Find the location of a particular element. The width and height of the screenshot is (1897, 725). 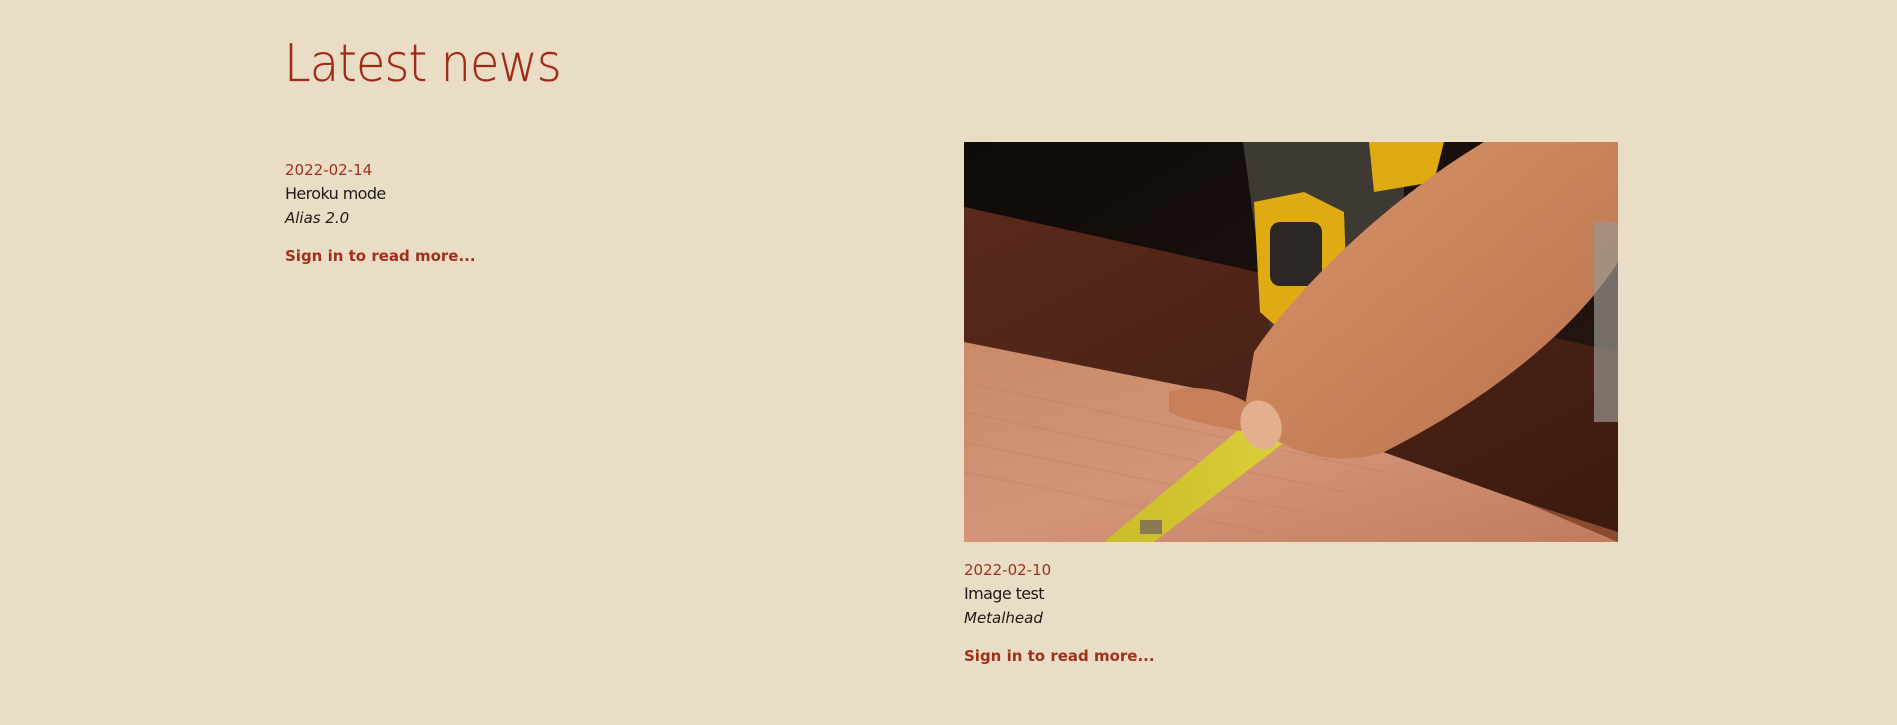

article-date: 2022-02-14 is located at coordinates (329, 170).